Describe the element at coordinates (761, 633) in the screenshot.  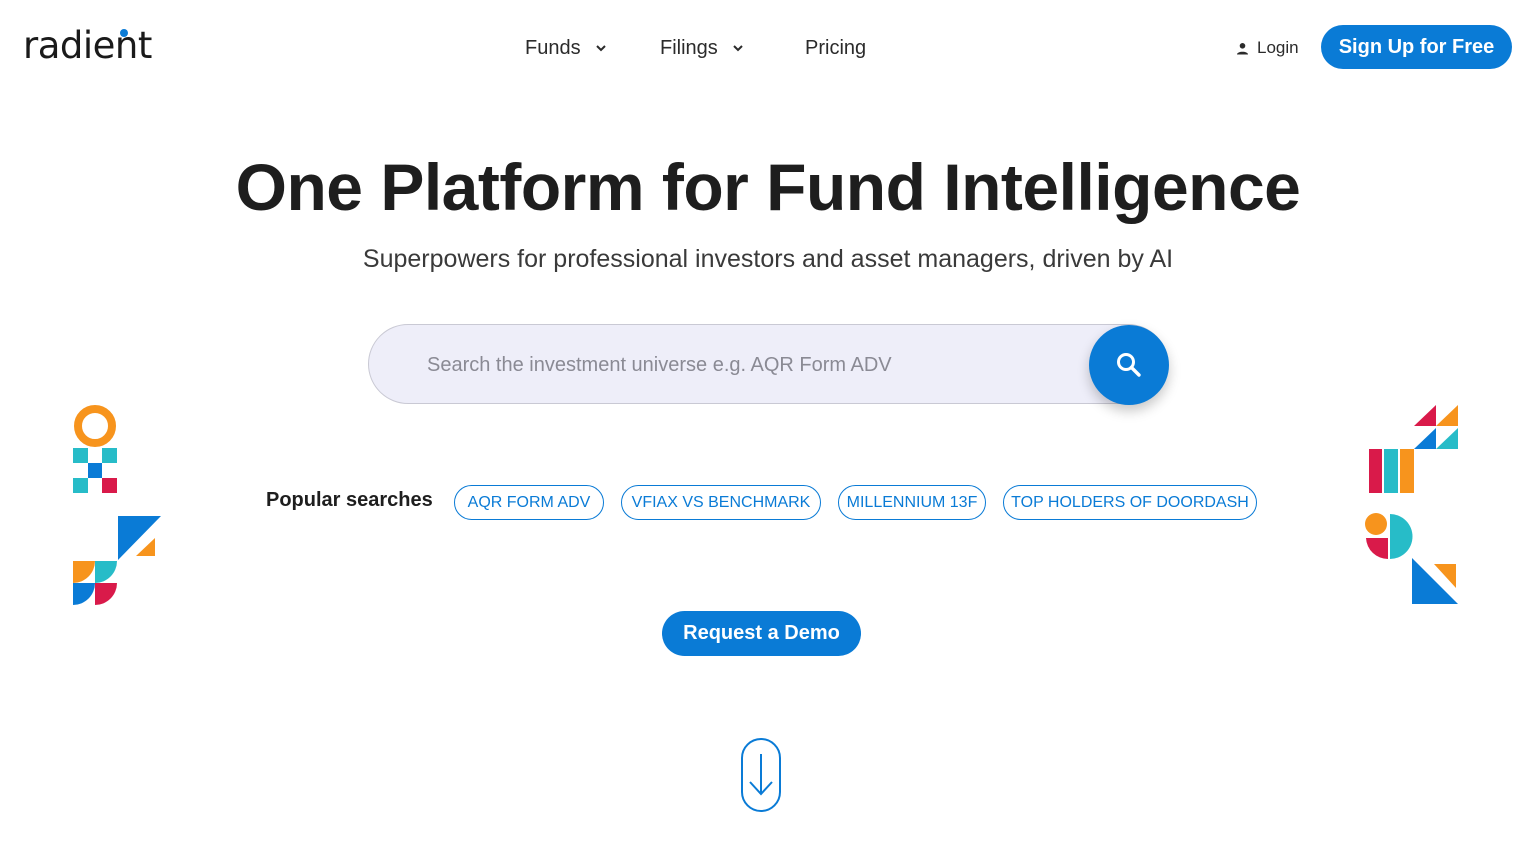
I see `request-demo-button: Request a Demo` at that location.